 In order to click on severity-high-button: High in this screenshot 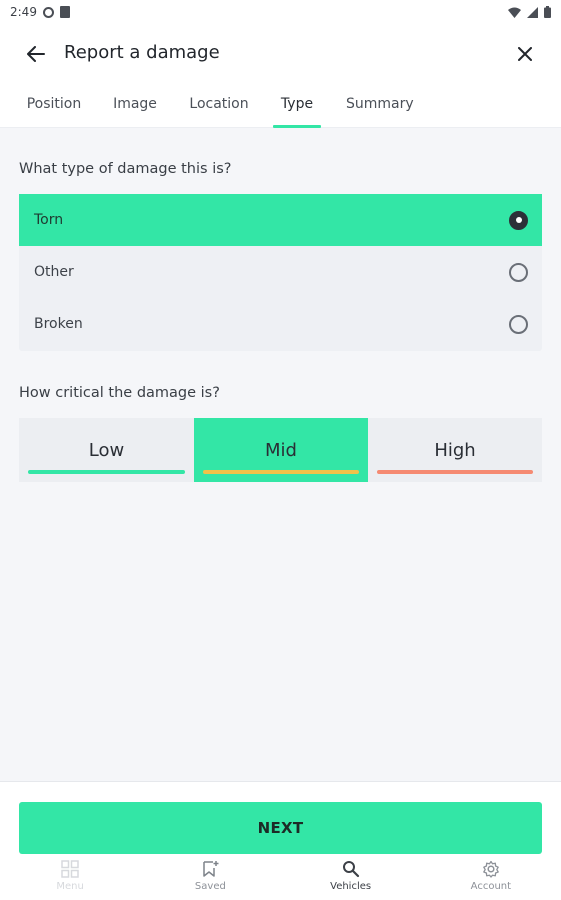, I will do `click(455, 450)`.